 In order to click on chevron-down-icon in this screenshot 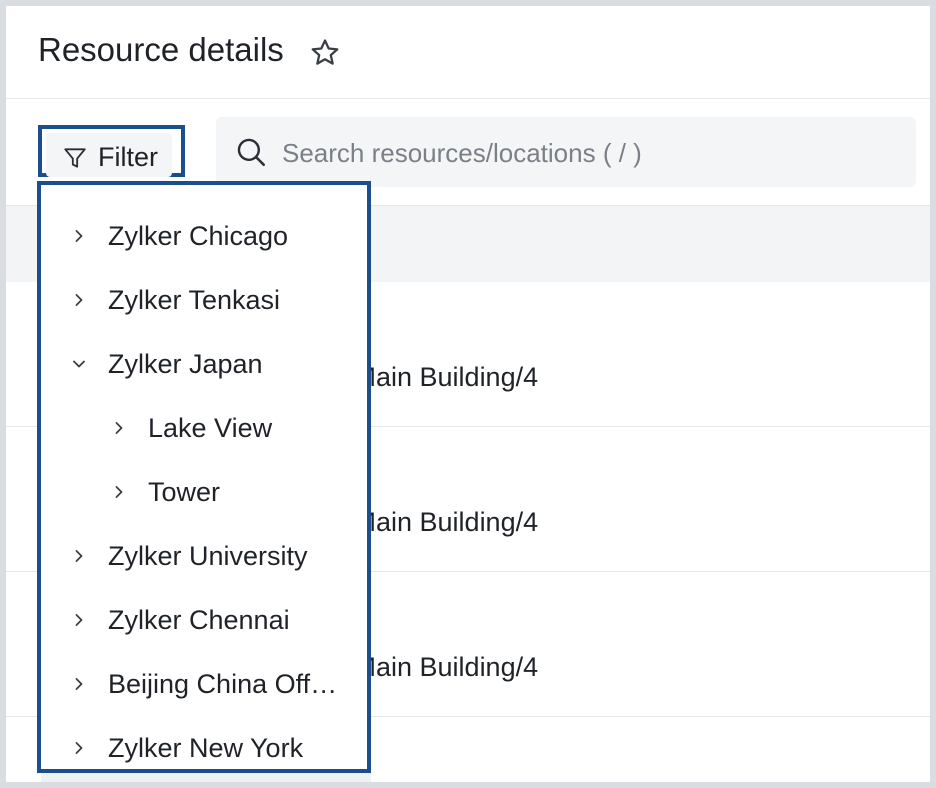, I will do `click(79, 364)`.